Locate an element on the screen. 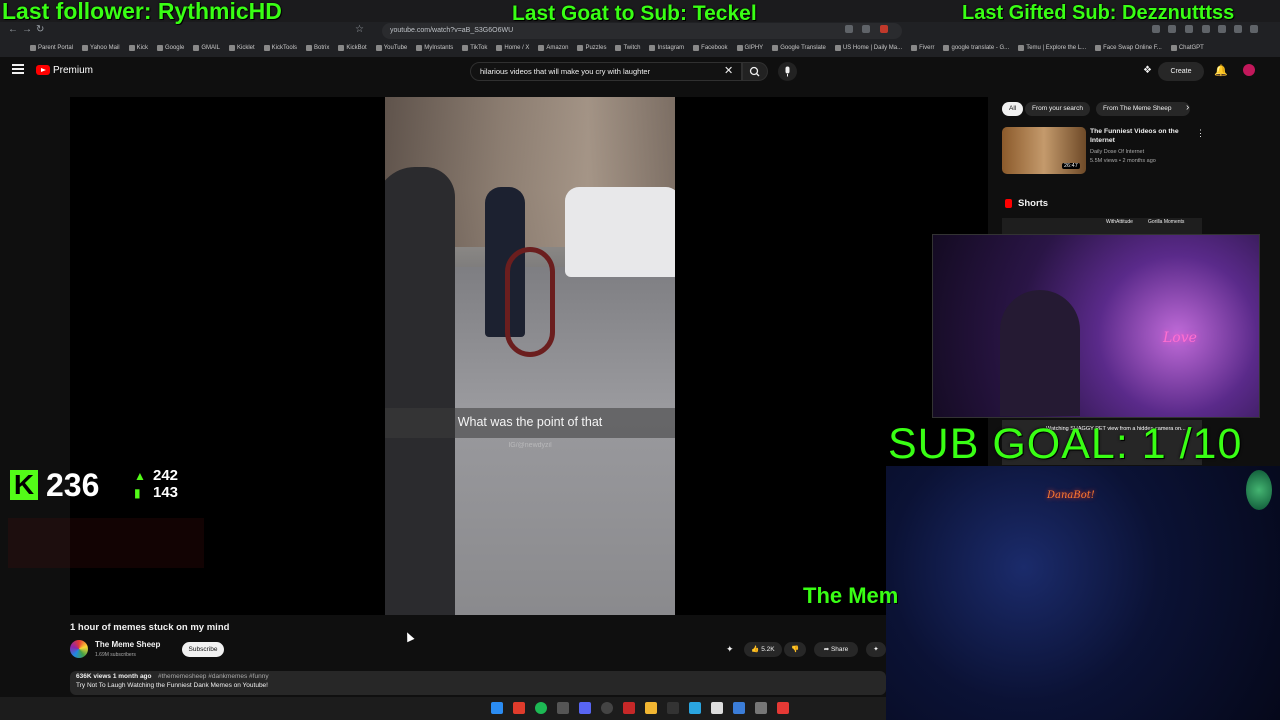 This screenshot has height=720, width=1280. bookmark-item: Kick is located at coordinates (138, 48).